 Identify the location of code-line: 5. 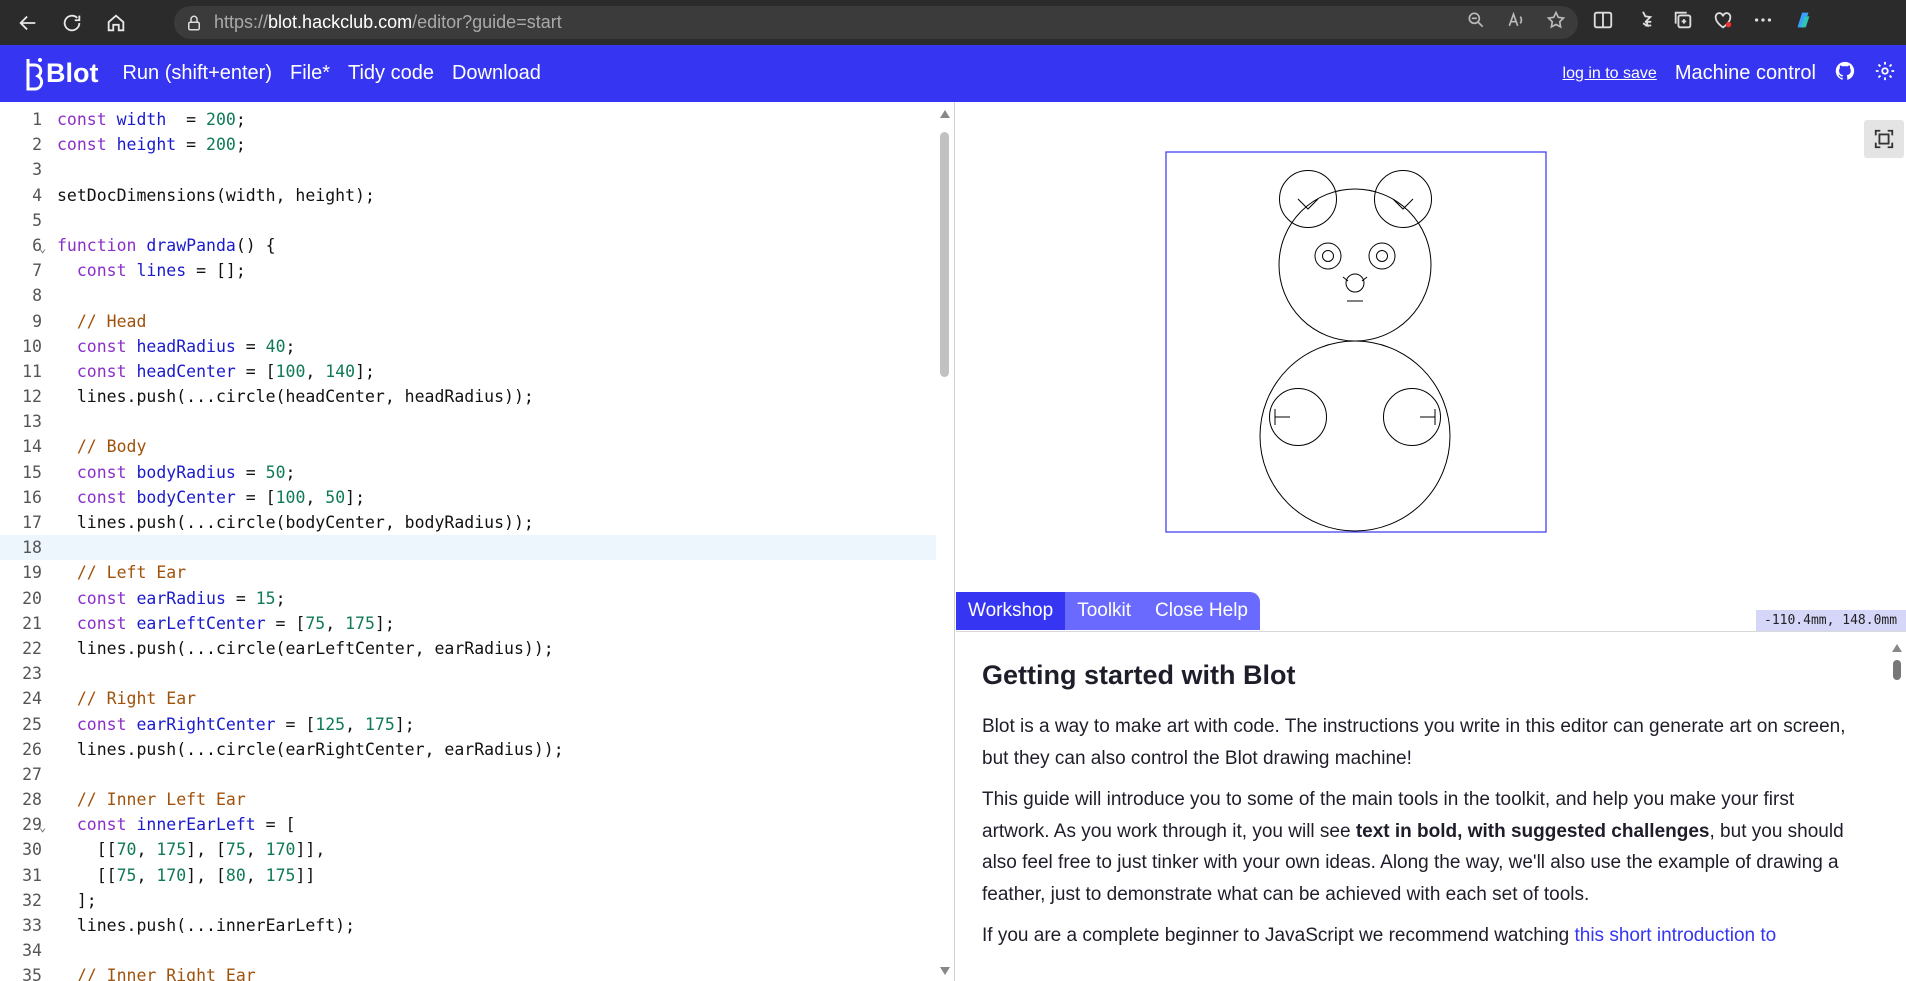
(477, 220).